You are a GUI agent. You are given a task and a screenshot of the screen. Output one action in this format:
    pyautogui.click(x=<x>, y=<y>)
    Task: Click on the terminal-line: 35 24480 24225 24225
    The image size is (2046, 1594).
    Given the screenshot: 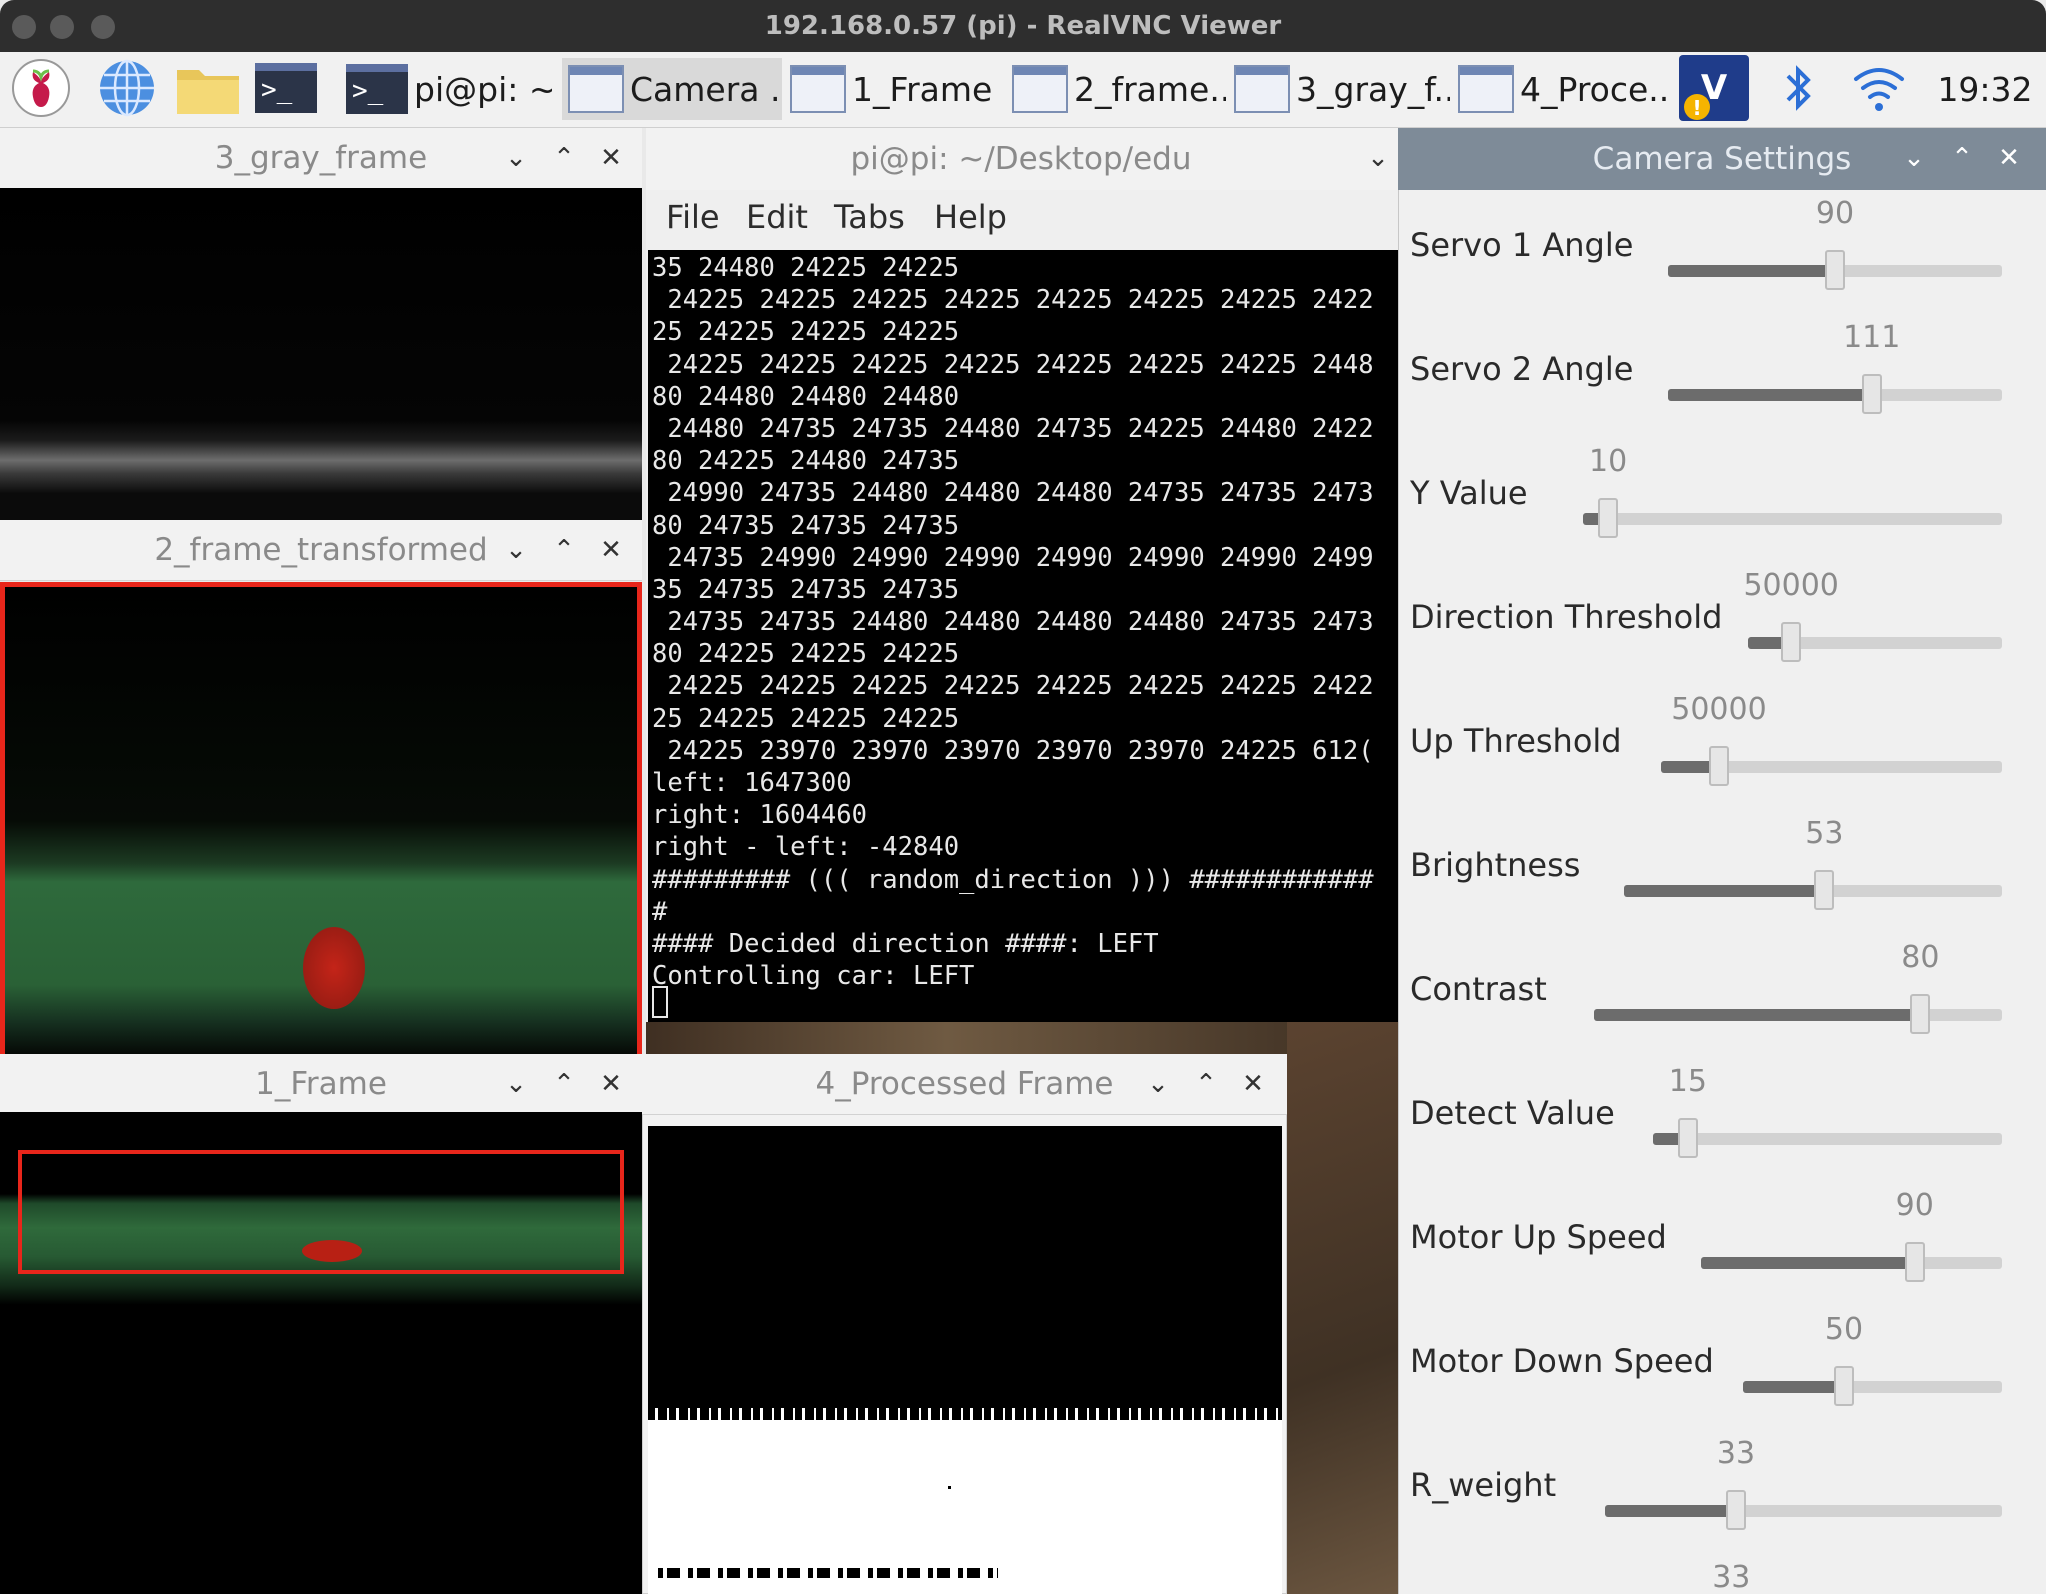 What is the action you would take?
    pyautogui.click(x=806, y=268)
    